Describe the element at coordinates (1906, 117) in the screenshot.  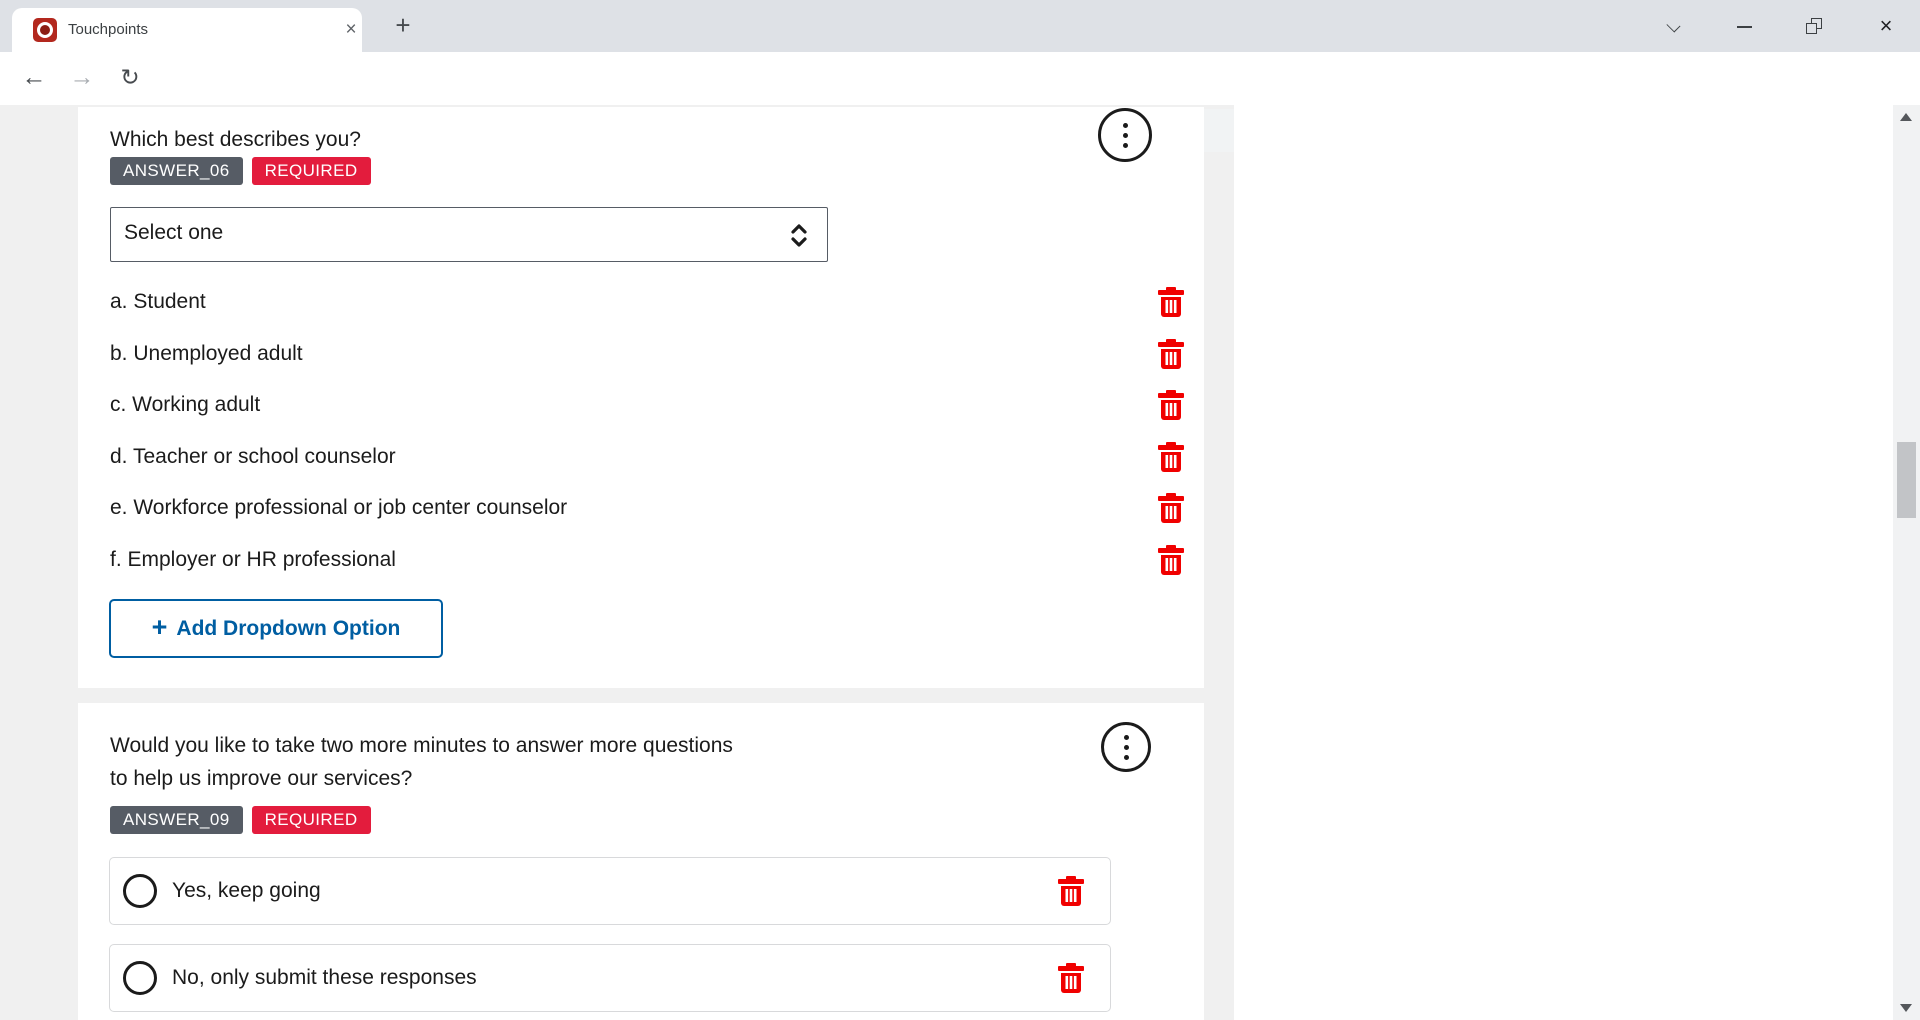
I see `scroll-up-arrow-icon` at that location.